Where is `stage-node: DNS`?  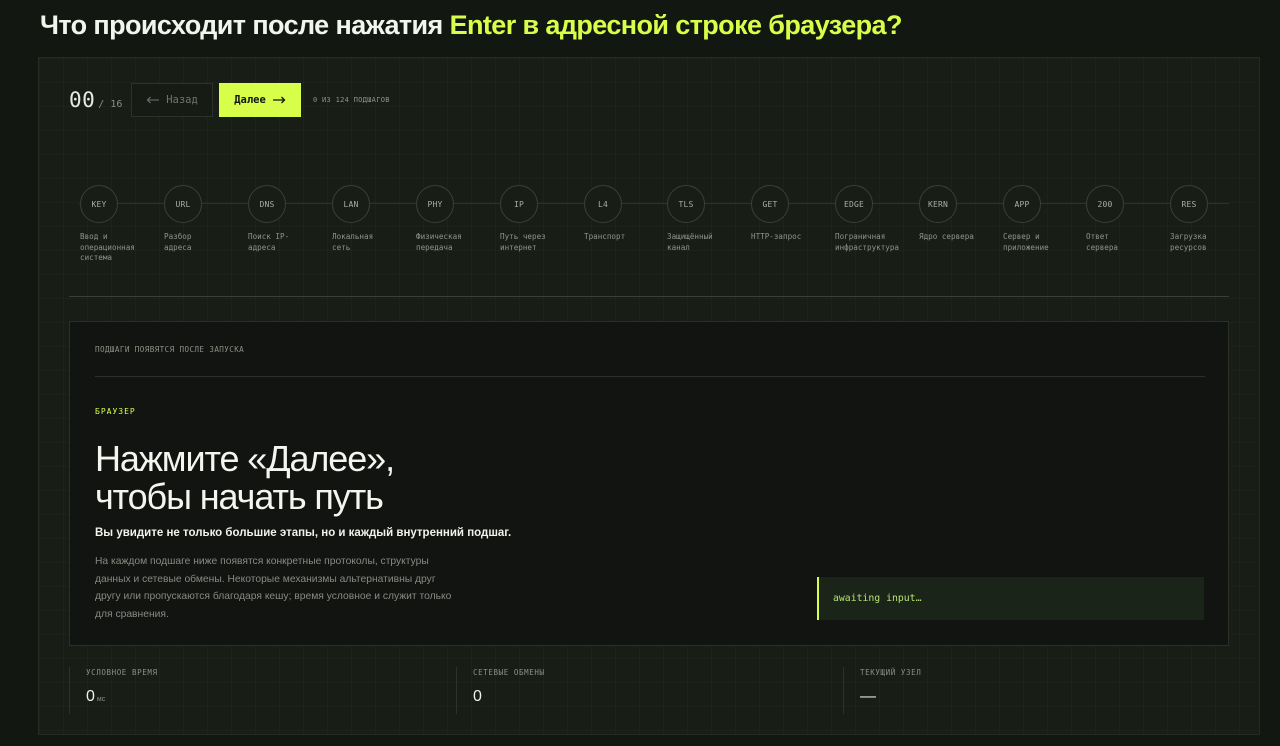 stage-node: DNS is located at coordinates (267, 204).